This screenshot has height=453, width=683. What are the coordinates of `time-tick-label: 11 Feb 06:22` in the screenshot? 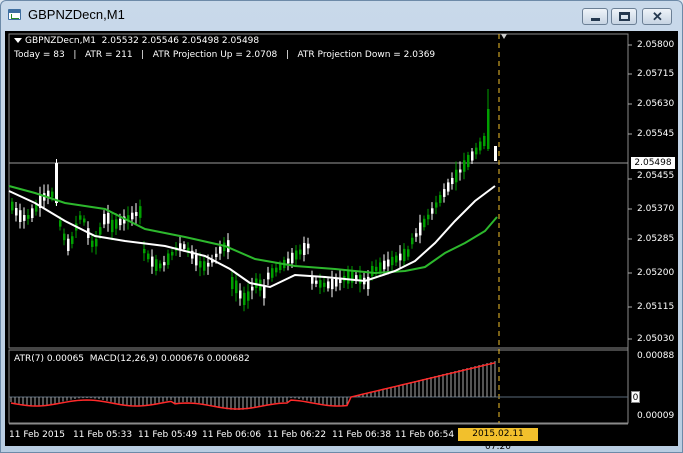 It's located at (297, 435).